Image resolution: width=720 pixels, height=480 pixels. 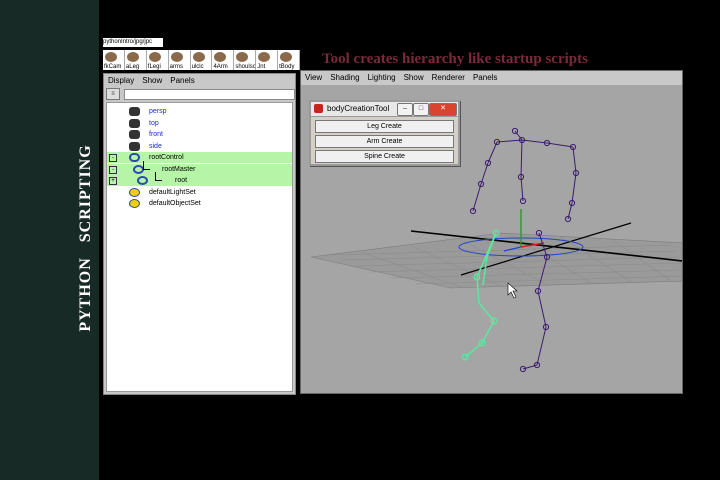 I want to click on outliner-item: + root, so click(x=199, y=179).